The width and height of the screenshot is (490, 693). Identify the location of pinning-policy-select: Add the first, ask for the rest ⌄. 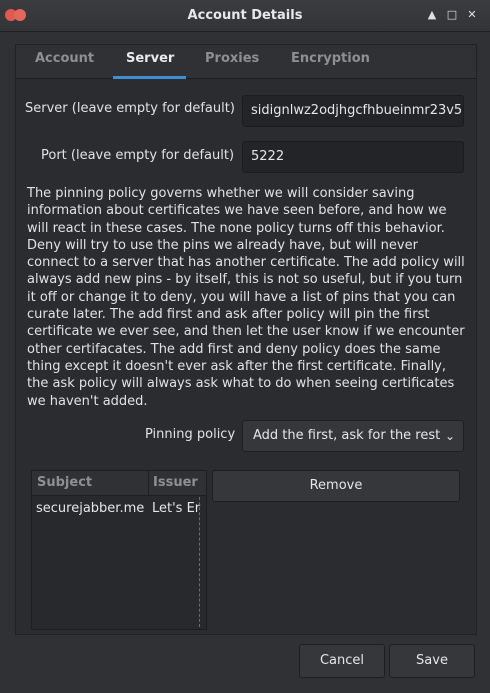
(353, 436).